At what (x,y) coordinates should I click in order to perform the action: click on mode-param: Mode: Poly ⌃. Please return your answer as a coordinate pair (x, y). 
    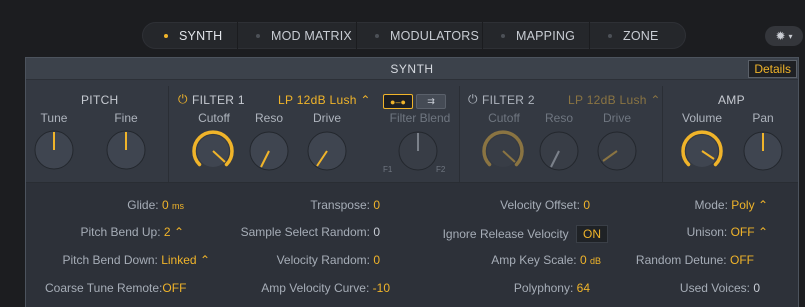
    Looking at the image, I should click on (731, 205).